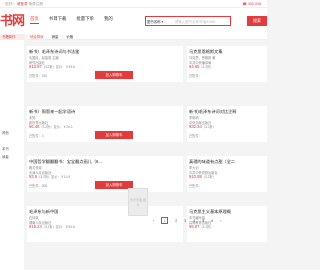  I want to click on product-price: ¥6.48（3.2折）定价：￥20.3, so click(51, 126).